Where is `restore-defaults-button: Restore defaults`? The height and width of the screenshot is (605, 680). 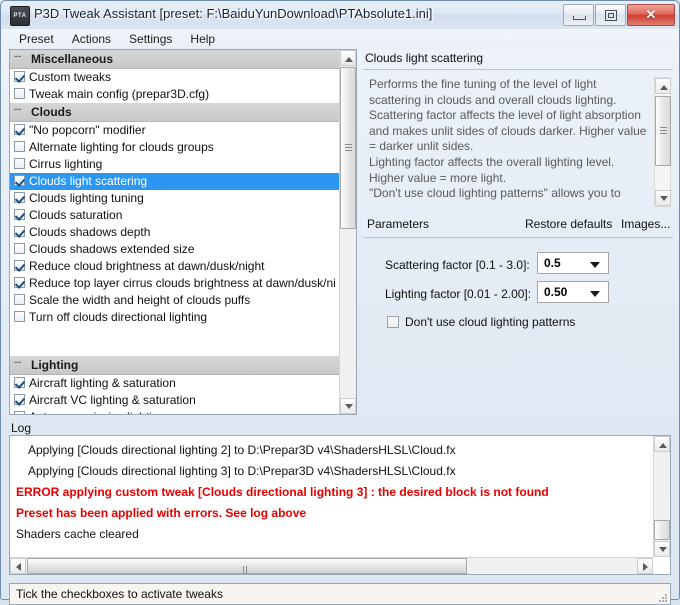
restore-defaults-button: Restore defaults is located at coordinates (568, 224).